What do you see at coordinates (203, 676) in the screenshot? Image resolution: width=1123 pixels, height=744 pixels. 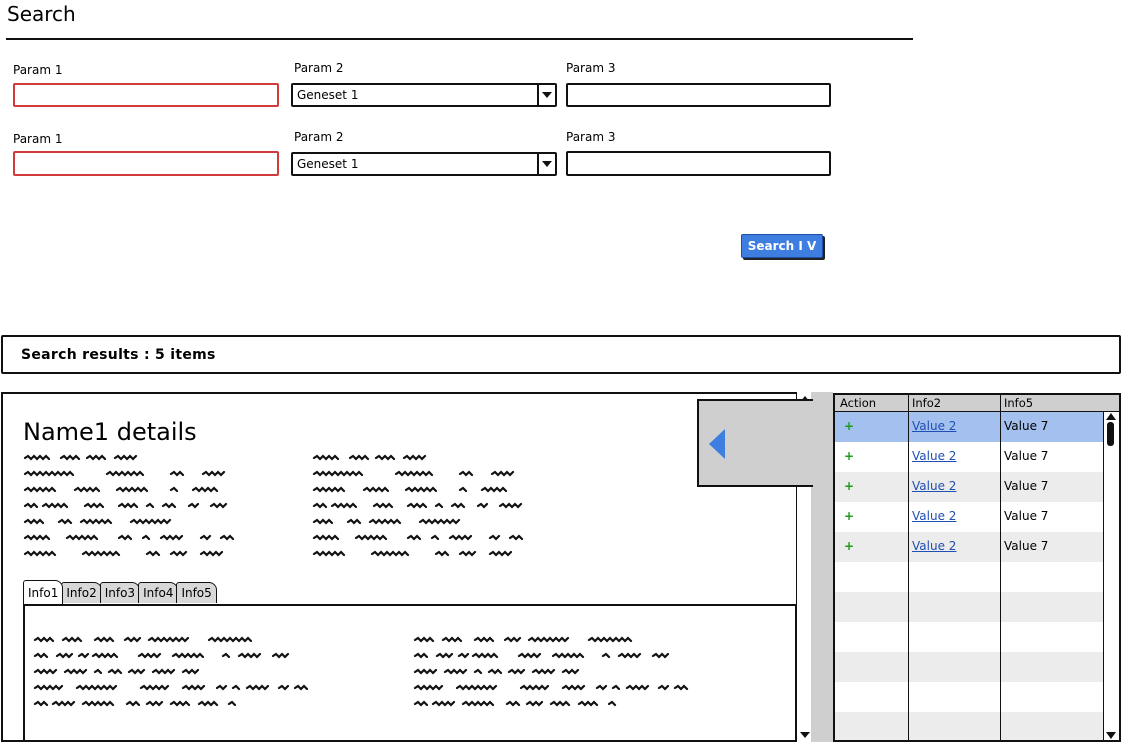 I see `tab-text-placeholder-left` at bounding box center [203, 676].